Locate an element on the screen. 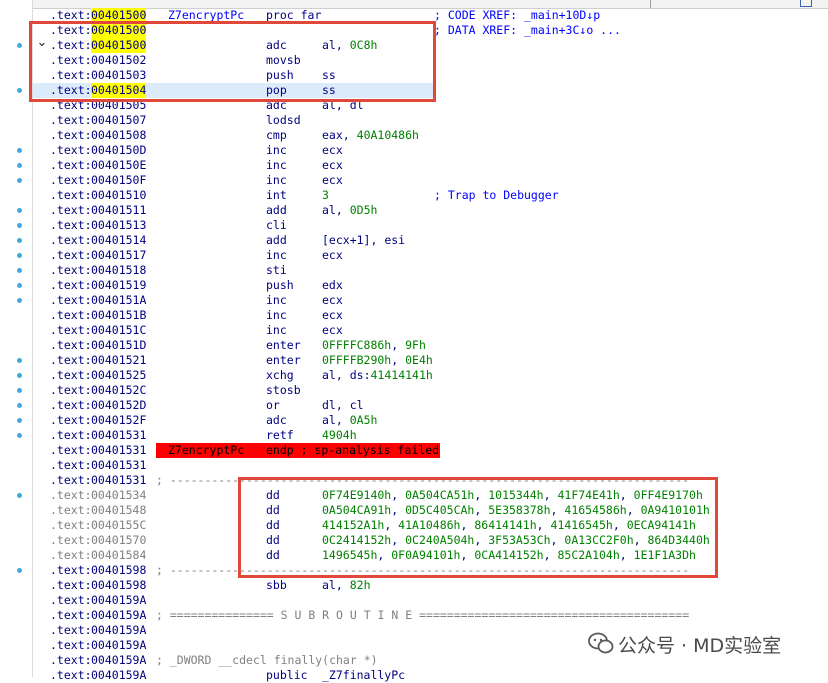 Image resolution: width=828 pixels, height=683 pixels. address: 0040155C is located at coordinates (118, 525).